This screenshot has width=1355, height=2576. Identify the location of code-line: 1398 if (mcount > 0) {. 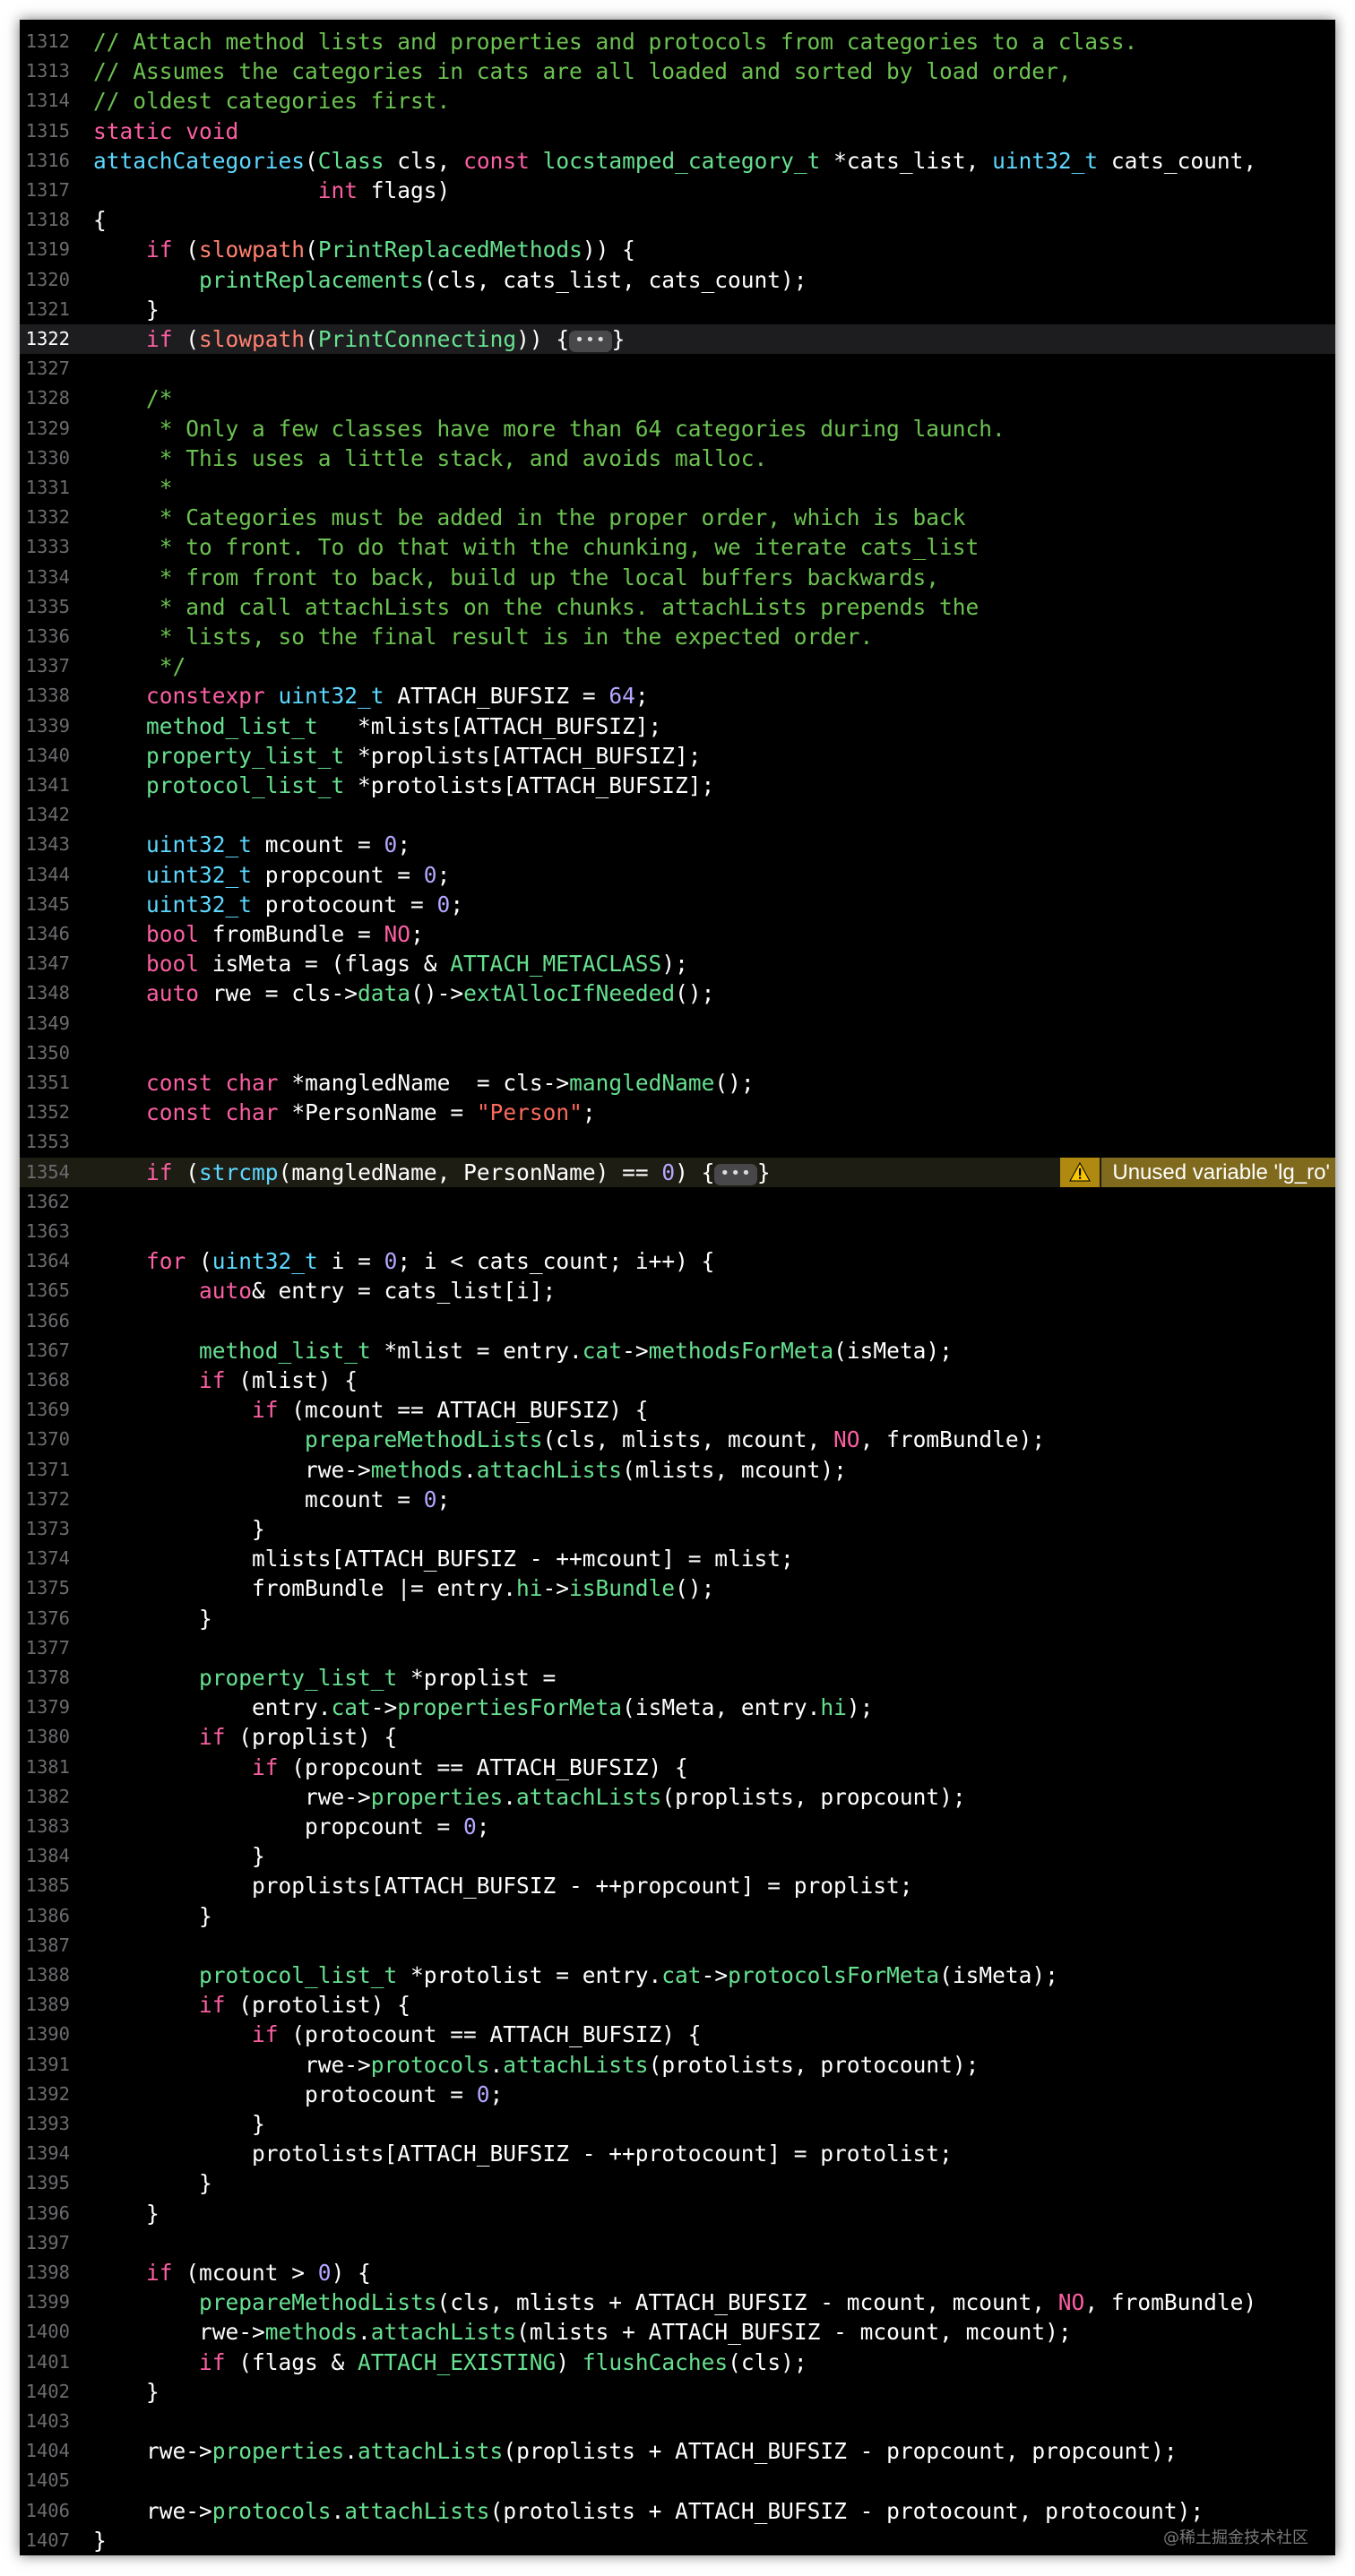
(677, 2272).